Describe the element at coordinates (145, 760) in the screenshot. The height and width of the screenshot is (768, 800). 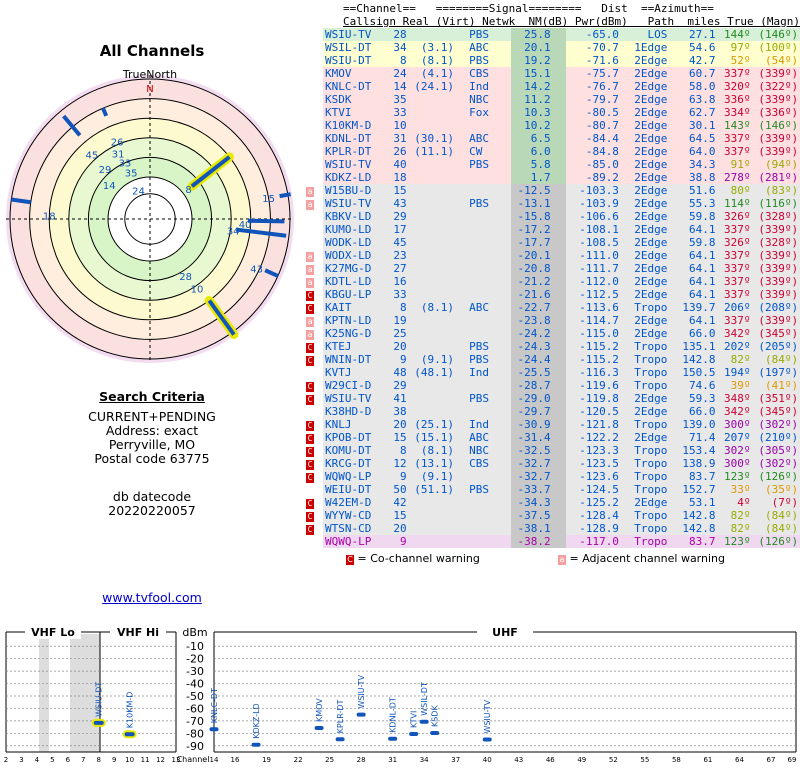
I see `vhf-tick-label: 11` at that location.